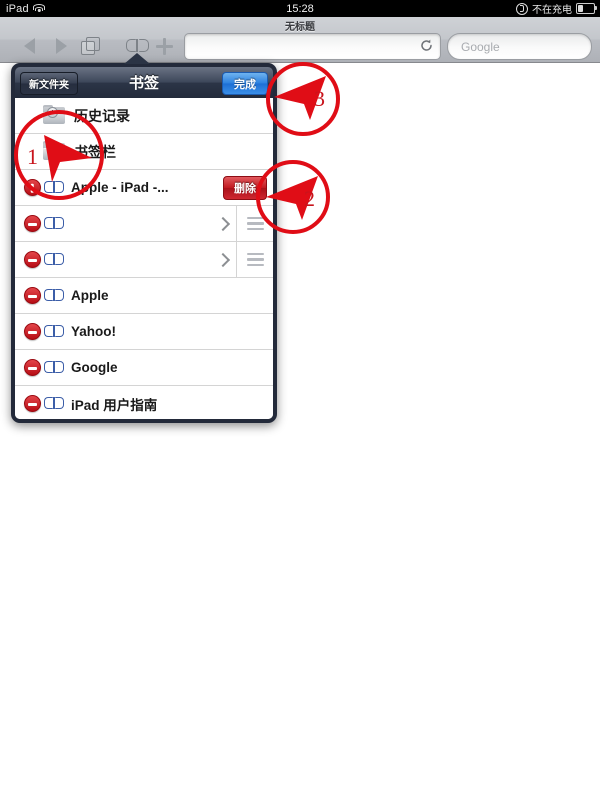 This screenshot has height=800, width=600. I want to click on browser-toolbar: 无标题 Google, so click(300, 40).